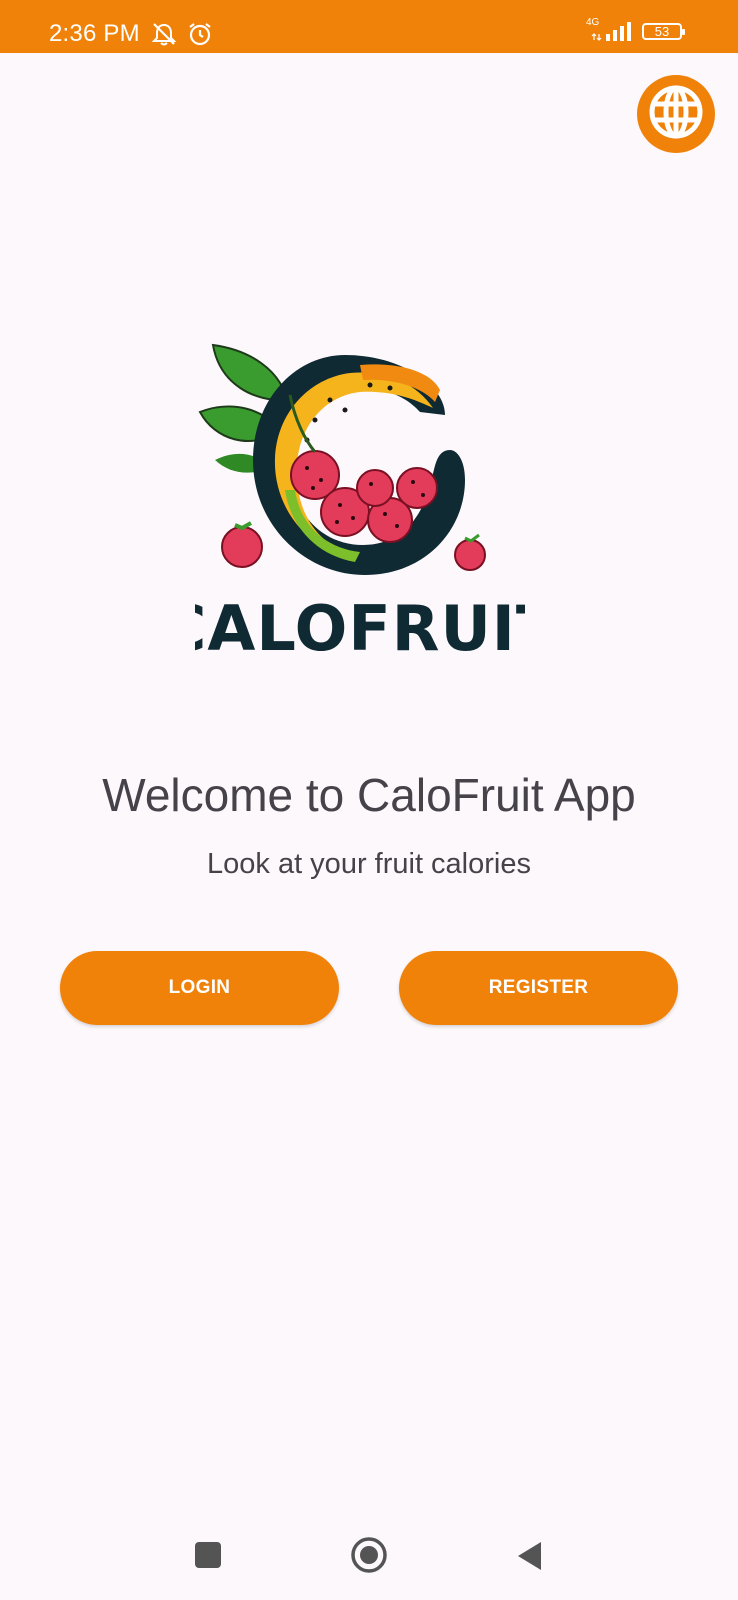  What do you see at coordinates (199, 988) in the screenshot?
I see `login-button: LOGIN` at bounding box center [199, 988].